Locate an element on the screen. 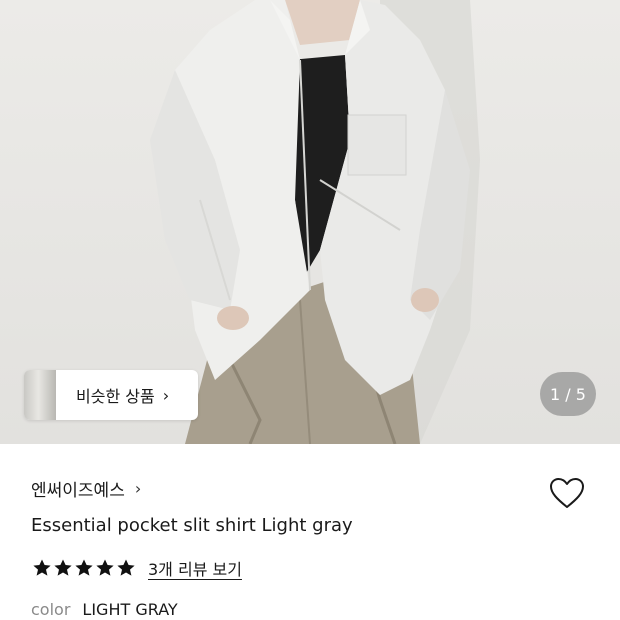 The height and width of the screenshot is (620, 620). rating-stars is located at coordinates (84, 568).